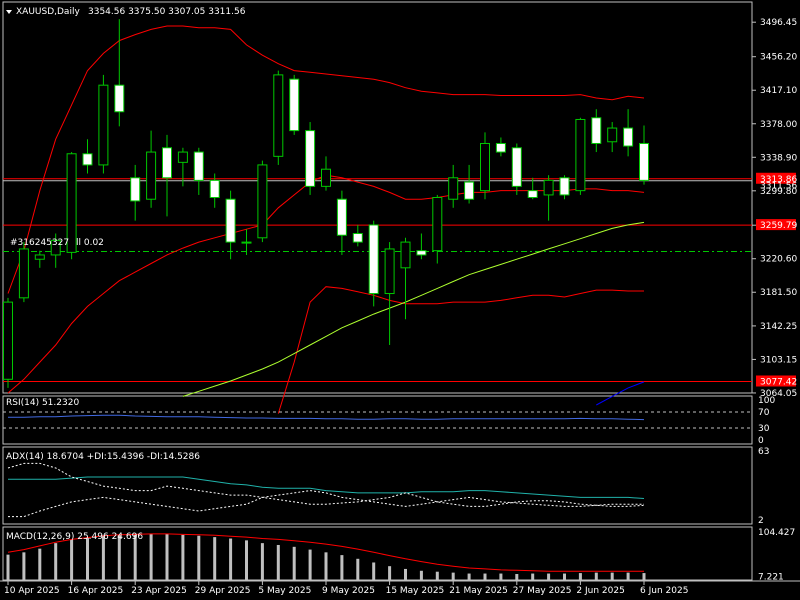  What do you see at coordinates (326, 417) in the screenshot?
I see `rsi-line` at bounding box center [326, 417].